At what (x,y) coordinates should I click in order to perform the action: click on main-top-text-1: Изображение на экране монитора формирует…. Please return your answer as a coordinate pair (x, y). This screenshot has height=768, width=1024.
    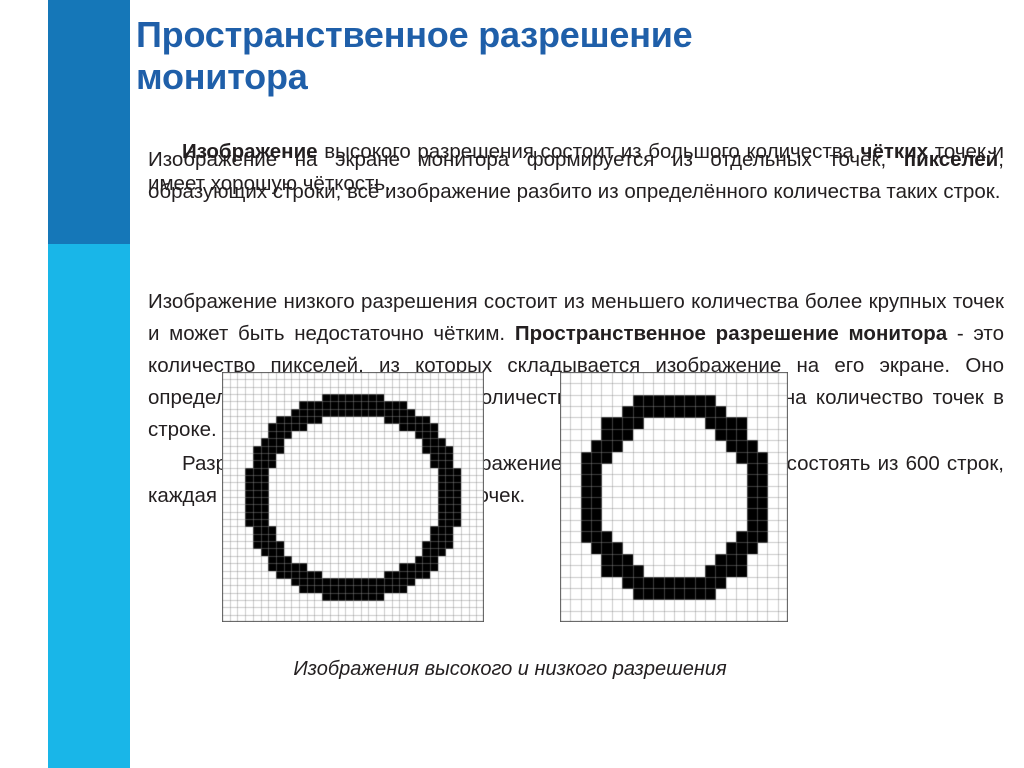
    Looking at the image, I should click on (526, 159).